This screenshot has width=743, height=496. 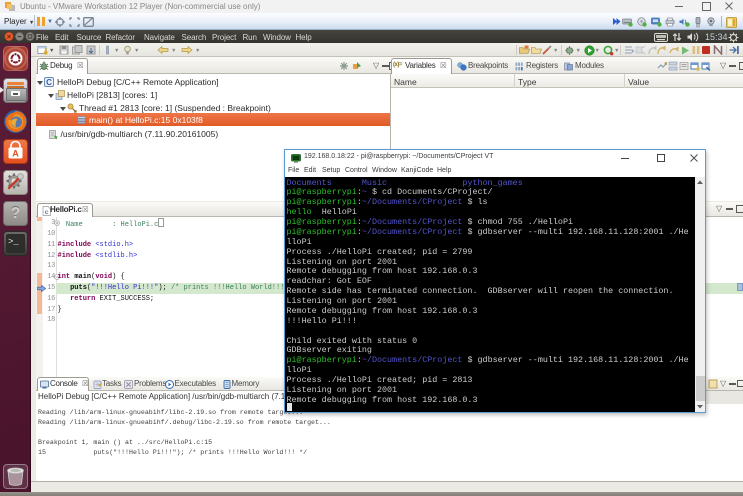 I want to click on svg-text: C, so click(x=49, y=82).